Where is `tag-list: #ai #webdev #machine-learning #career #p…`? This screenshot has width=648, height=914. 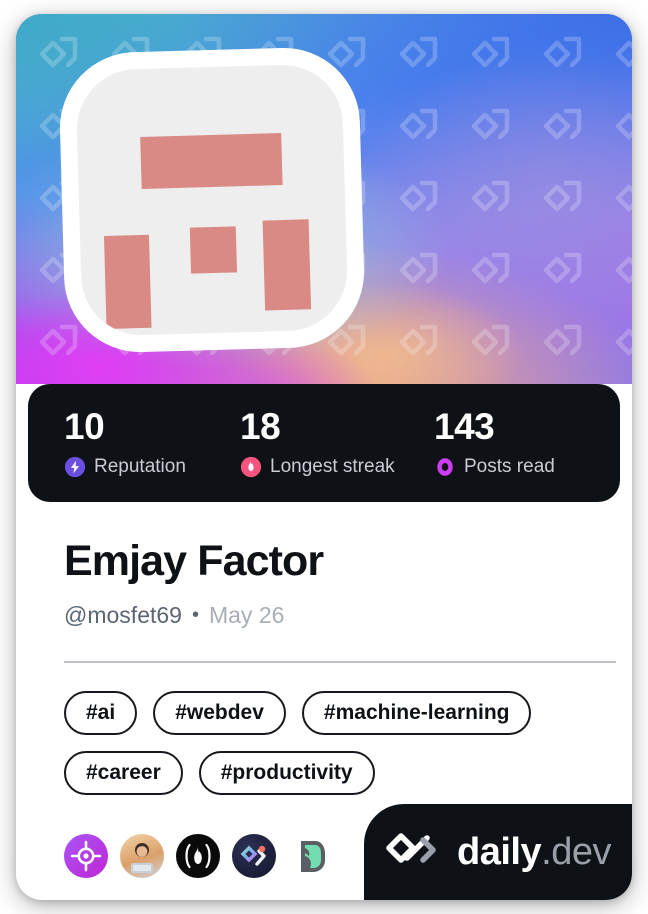 tag-list: #ai #webdev #machine-learning #career #p… is located at coordinates (334, 743).